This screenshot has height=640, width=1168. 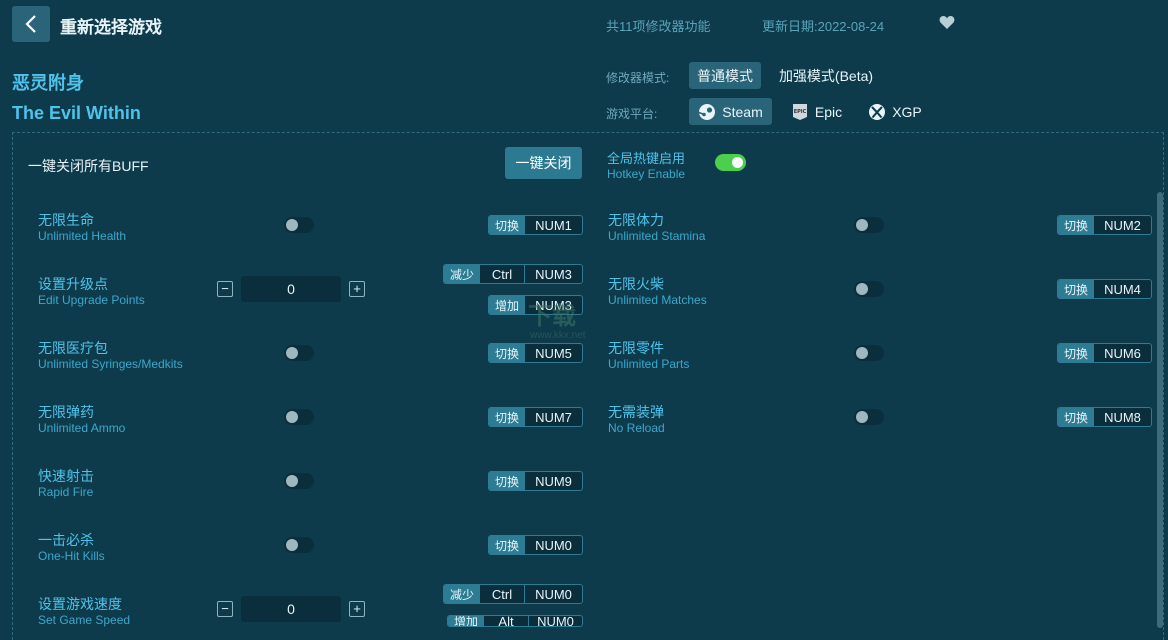 I want to click on hotkey-chip-decrease: 减少 Ctrl NUM3, so click(x=513, y=274).